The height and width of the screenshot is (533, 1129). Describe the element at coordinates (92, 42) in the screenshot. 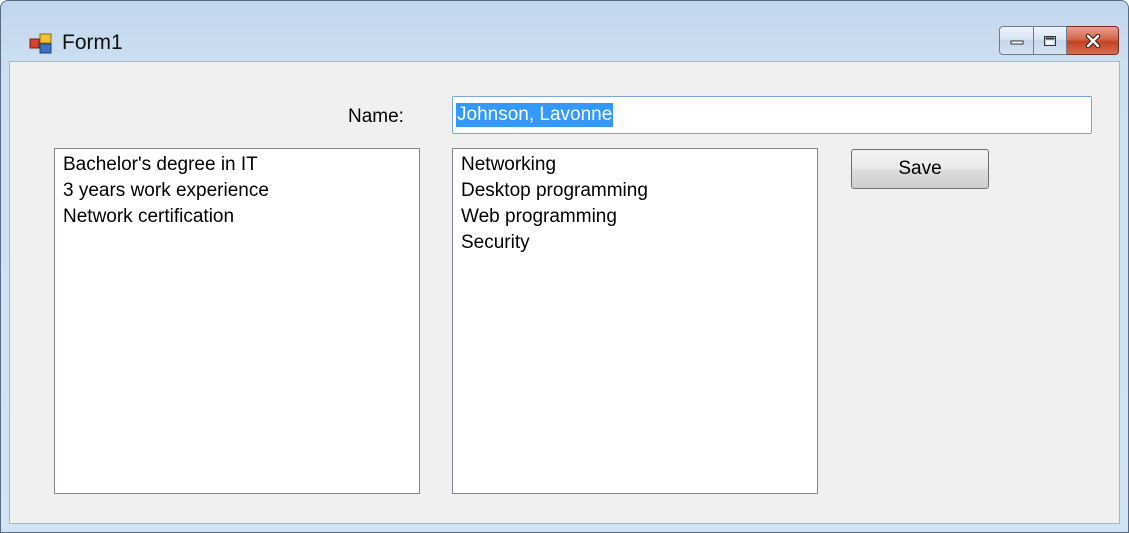

I see `window-title: Form1` at that location.